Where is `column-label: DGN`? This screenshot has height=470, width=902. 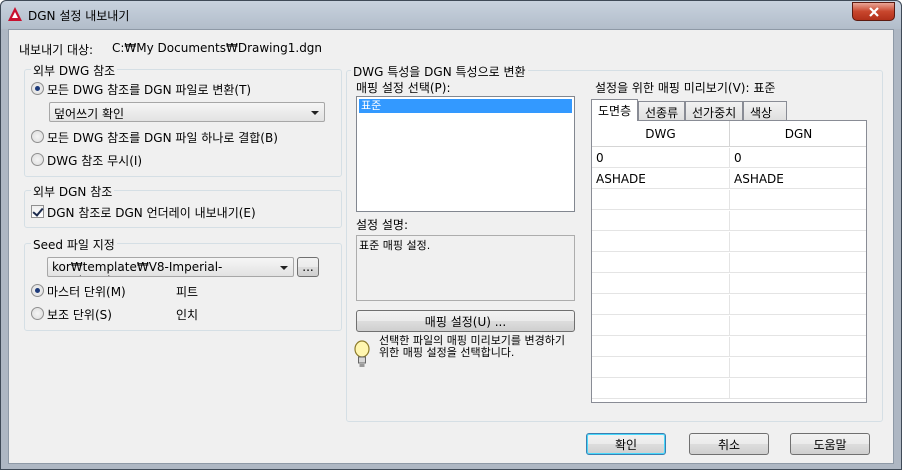 column-label: DGN is located at coordinates (798, 133).